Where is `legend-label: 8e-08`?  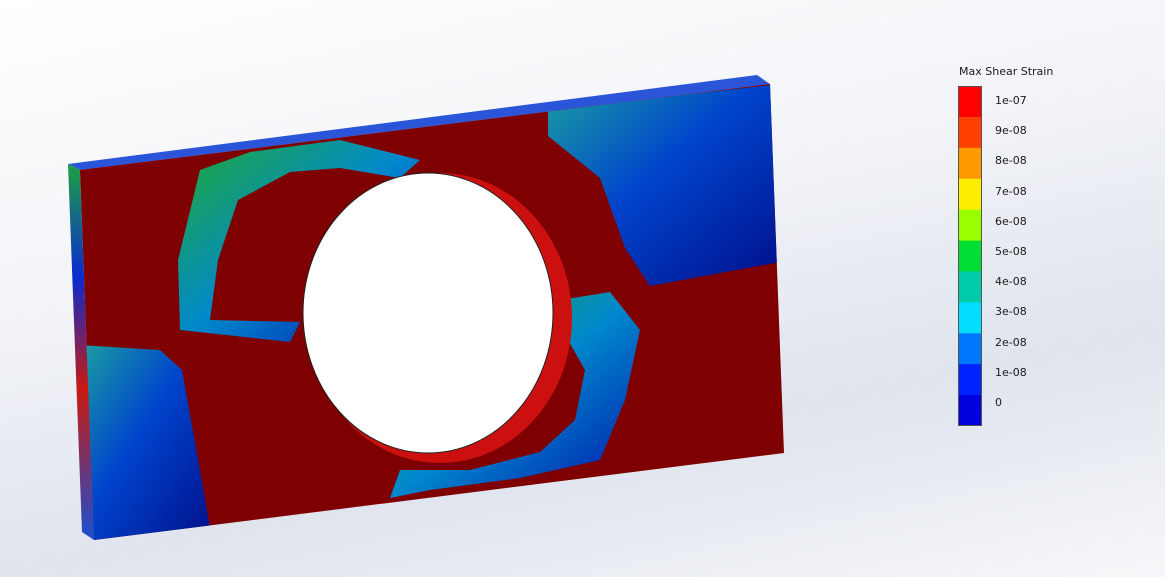 legend-label: 8e-08 is located at coordinates (1011, 161).